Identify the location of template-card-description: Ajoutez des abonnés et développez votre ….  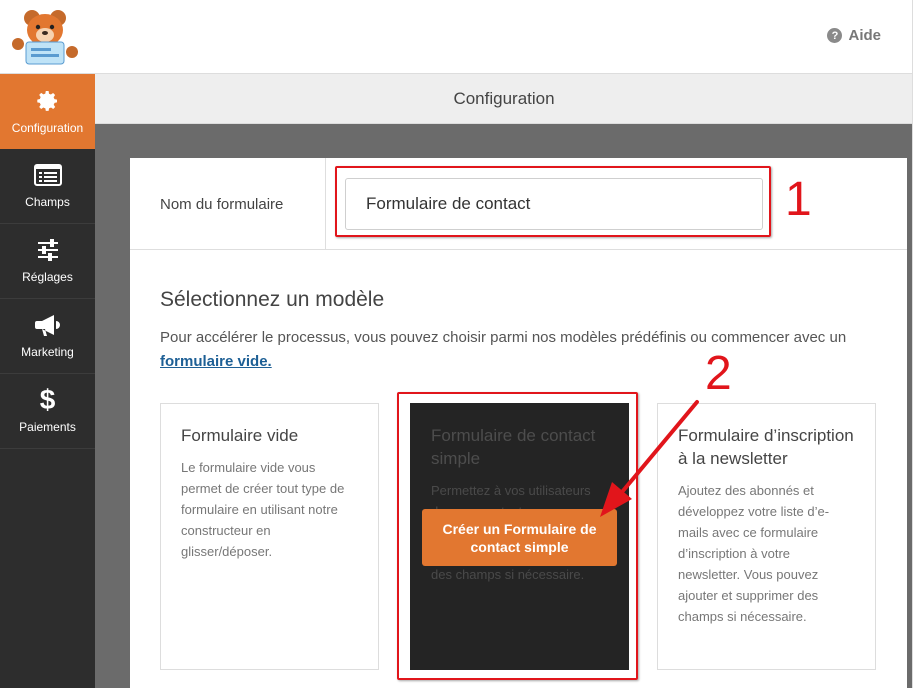
(754, 553).